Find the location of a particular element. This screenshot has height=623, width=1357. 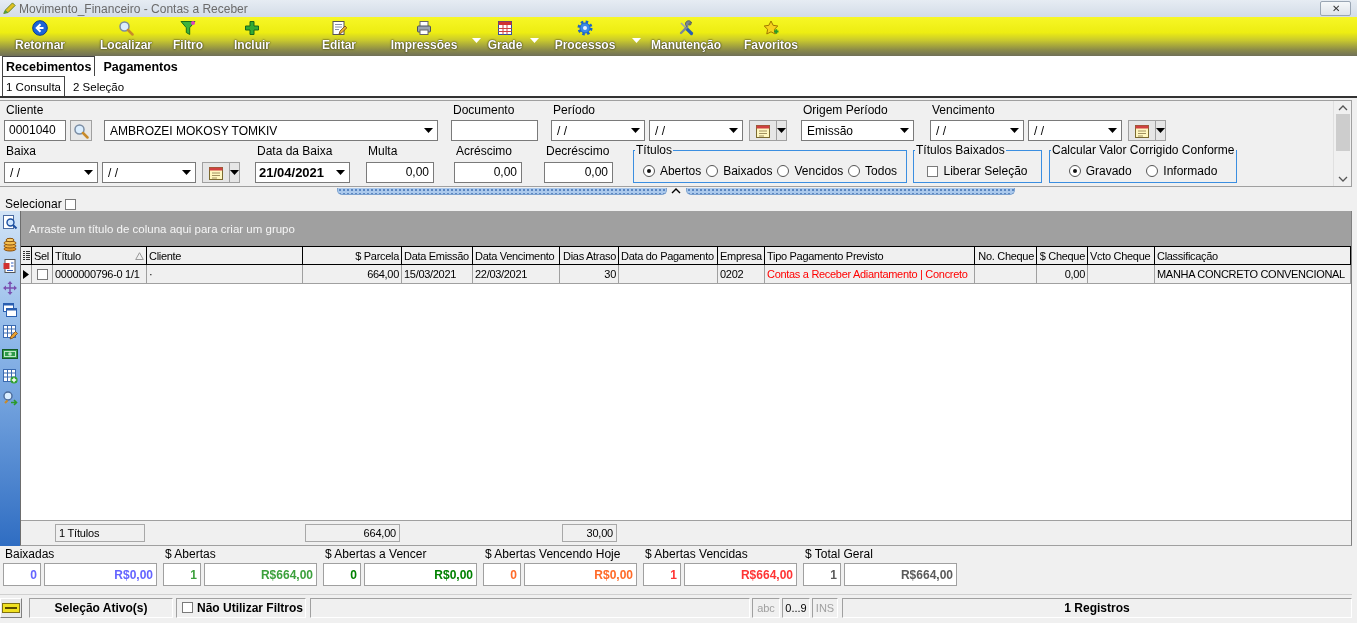

search-document-icon is located at coordinates (10, 222).